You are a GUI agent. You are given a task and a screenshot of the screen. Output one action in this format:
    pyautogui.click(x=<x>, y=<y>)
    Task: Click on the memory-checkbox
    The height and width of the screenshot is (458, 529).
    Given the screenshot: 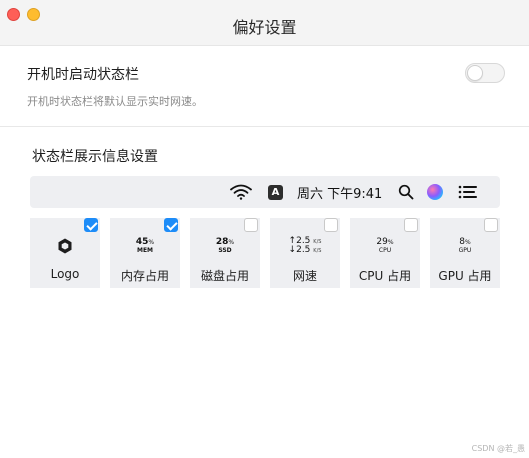 What is the action you would take?
    pyautogui.click(x=171, y=225)
    